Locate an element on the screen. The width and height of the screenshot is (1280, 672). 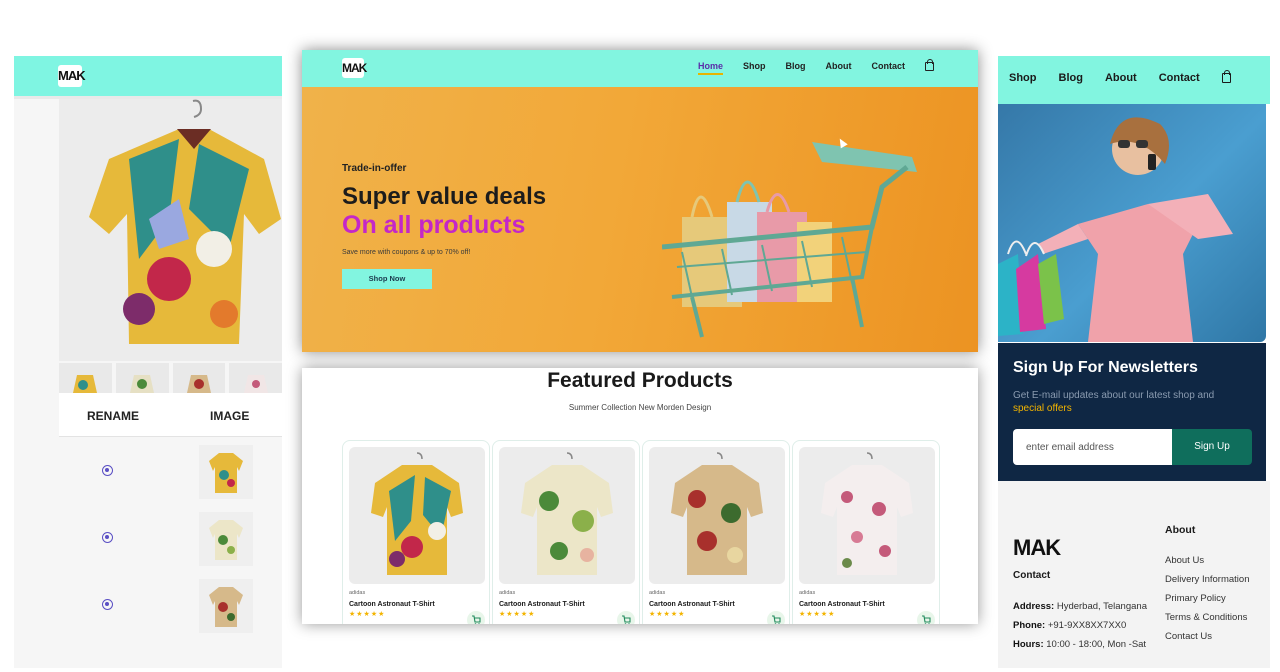
hero-headline: Super value deals is located at coordinates (444, 196).